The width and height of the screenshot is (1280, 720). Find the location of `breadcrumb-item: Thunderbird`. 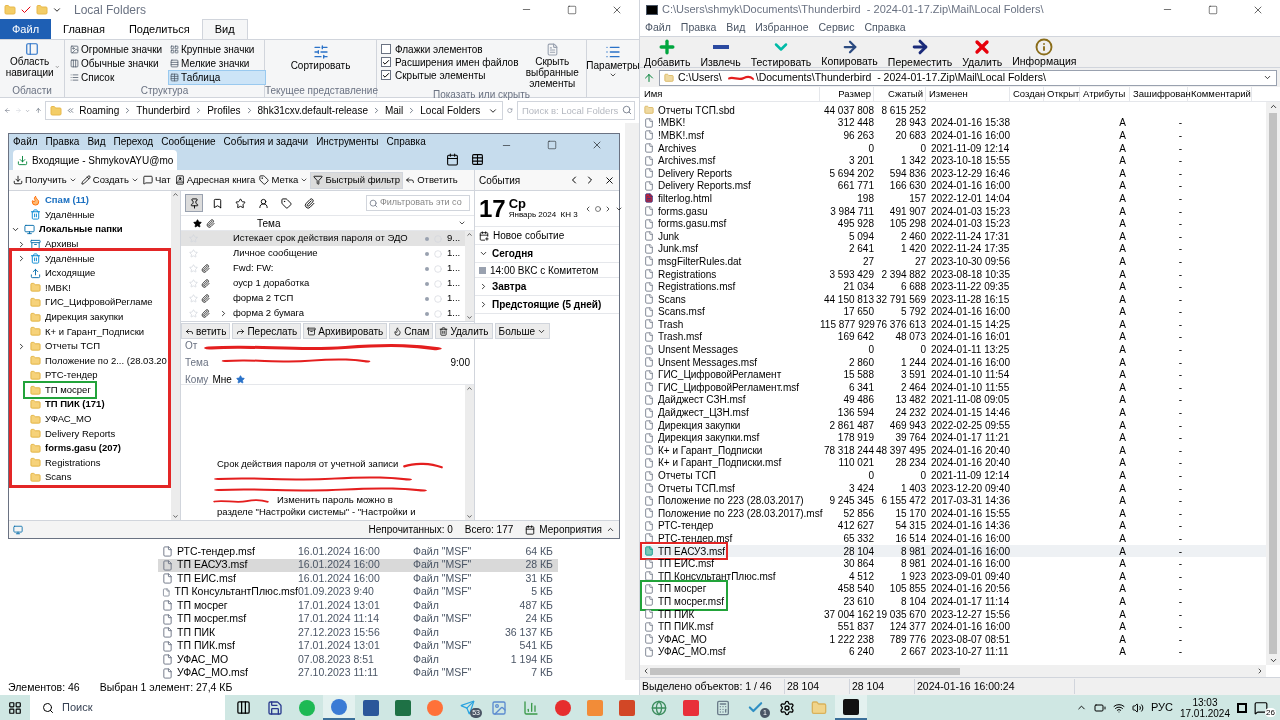

breadcrumb-item: Thunderbird is located at coordinates (163, 110).